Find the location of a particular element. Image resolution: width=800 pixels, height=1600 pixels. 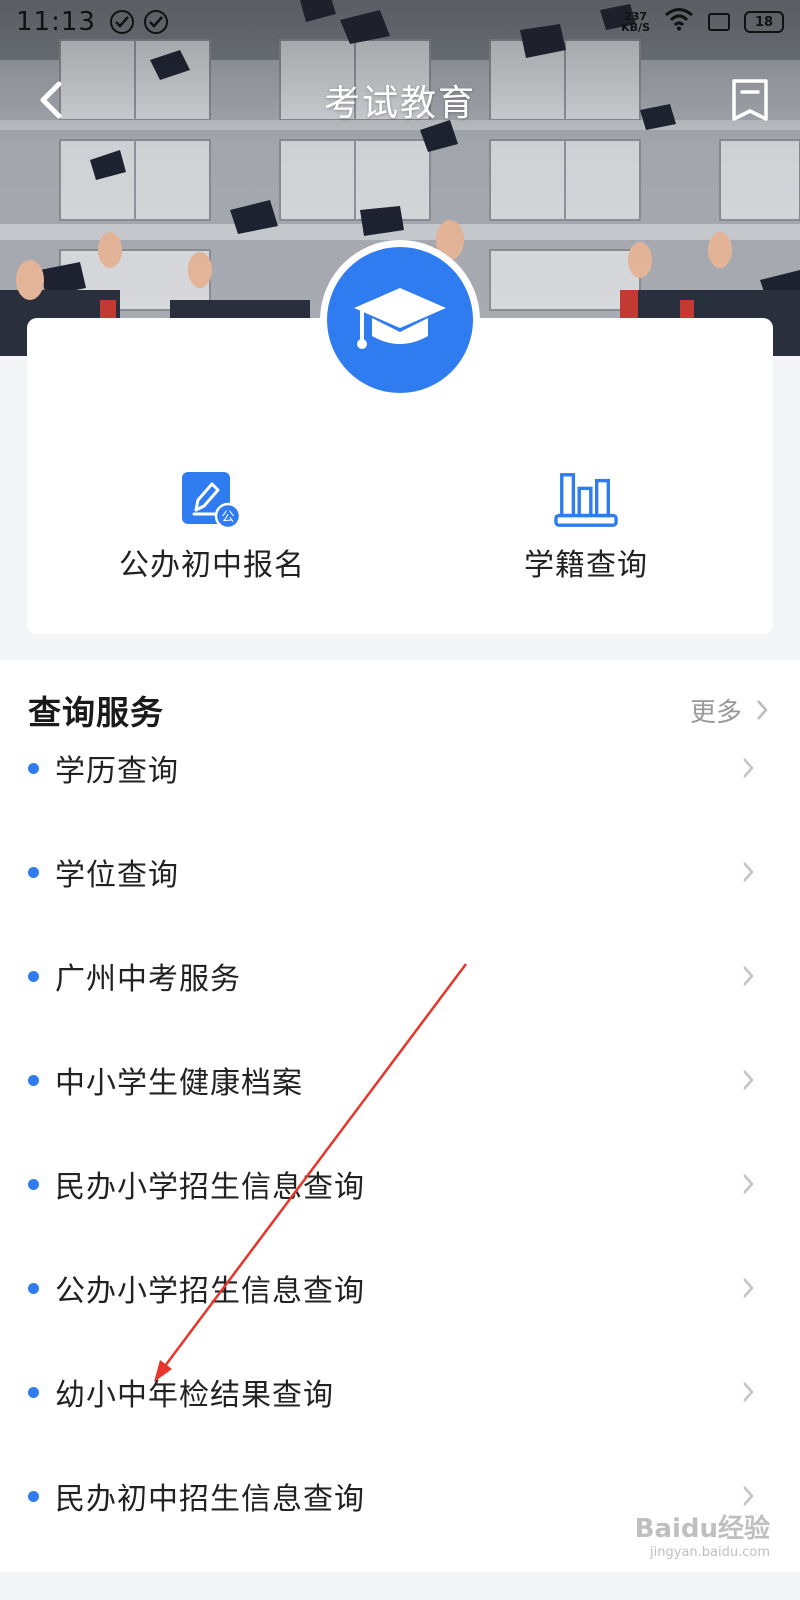

quick-entry-student-status: 学籍查询 is located at coordinates (586, 526).